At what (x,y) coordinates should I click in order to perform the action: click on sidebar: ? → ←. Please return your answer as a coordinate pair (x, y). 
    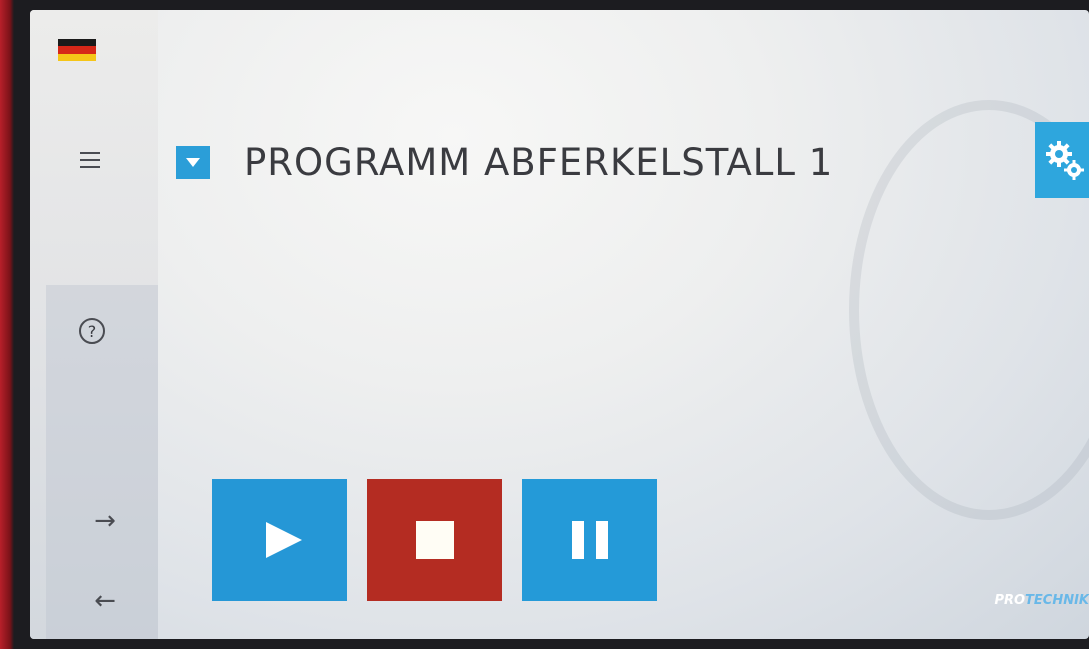
    Looking at the image, I should click on (94, 324).